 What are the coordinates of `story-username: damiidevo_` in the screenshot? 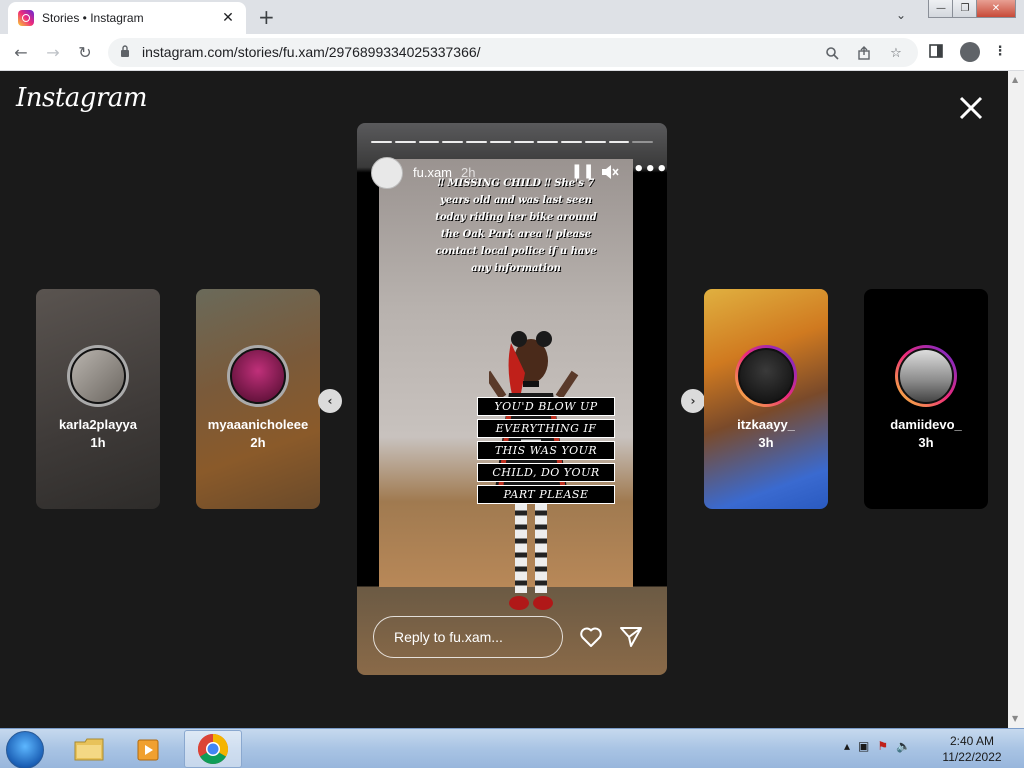 It's located at (926, 424).